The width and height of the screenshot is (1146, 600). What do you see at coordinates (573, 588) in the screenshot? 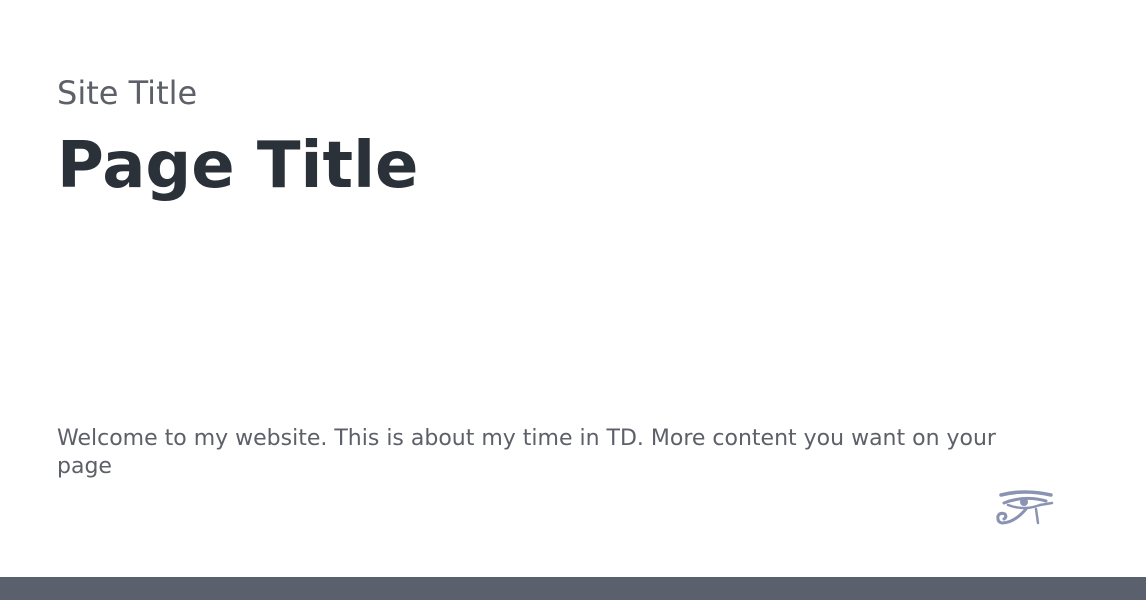
I see `footer-bar` at bounding box center [573, 588].